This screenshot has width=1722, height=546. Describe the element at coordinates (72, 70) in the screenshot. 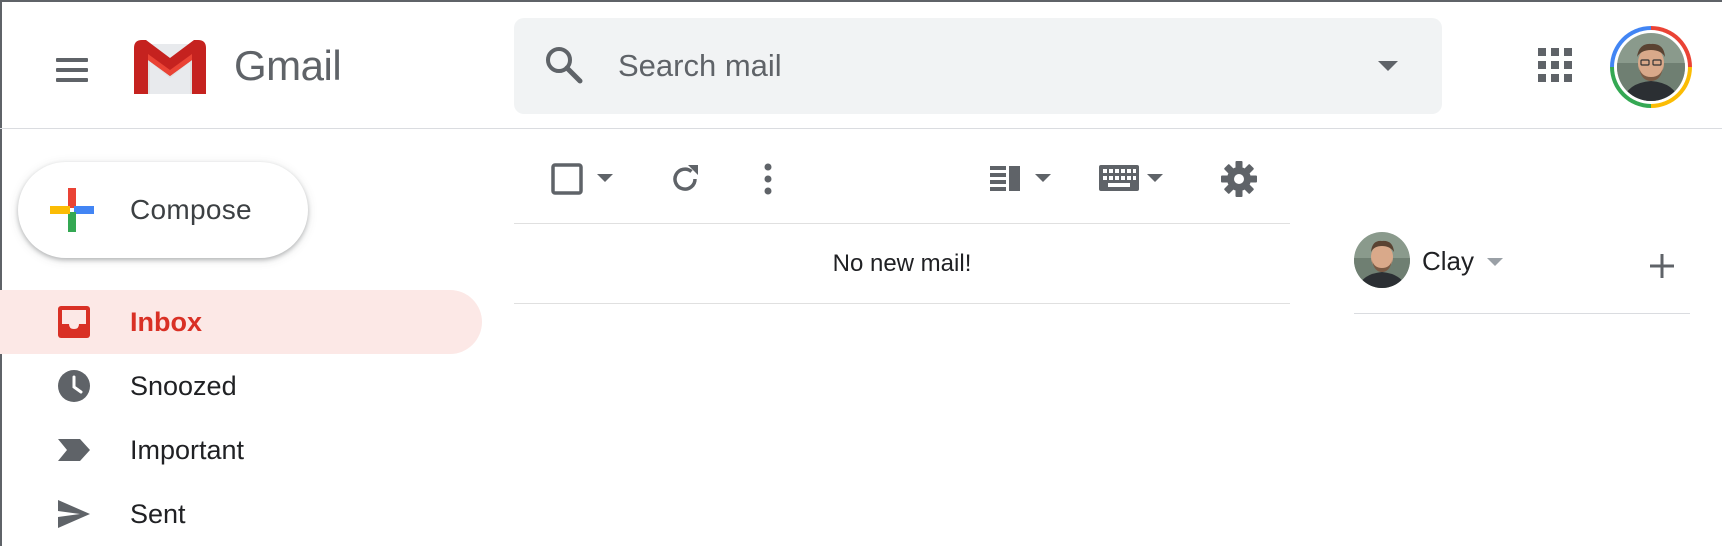

I see `main-menu-icon` at that location.